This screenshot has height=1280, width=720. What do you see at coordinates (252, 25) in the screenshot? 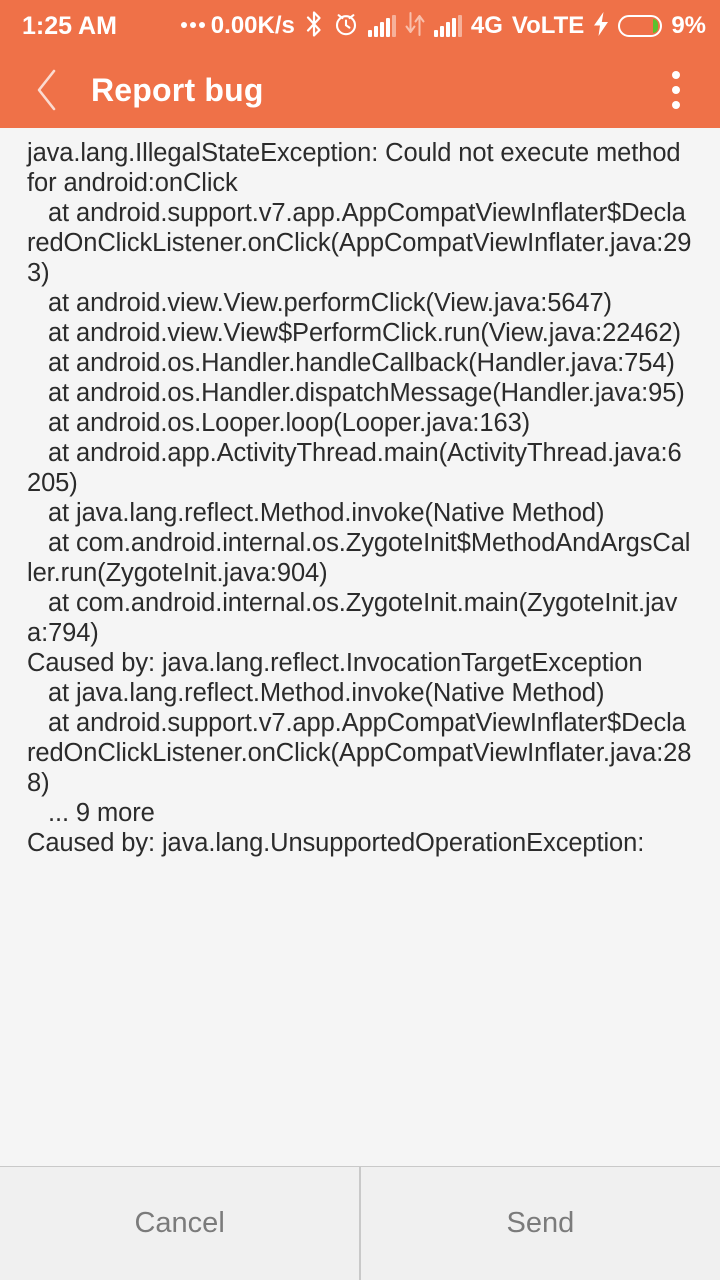
I see `network-speed-value: 0.00K/s` at bounding box center [252, 25].